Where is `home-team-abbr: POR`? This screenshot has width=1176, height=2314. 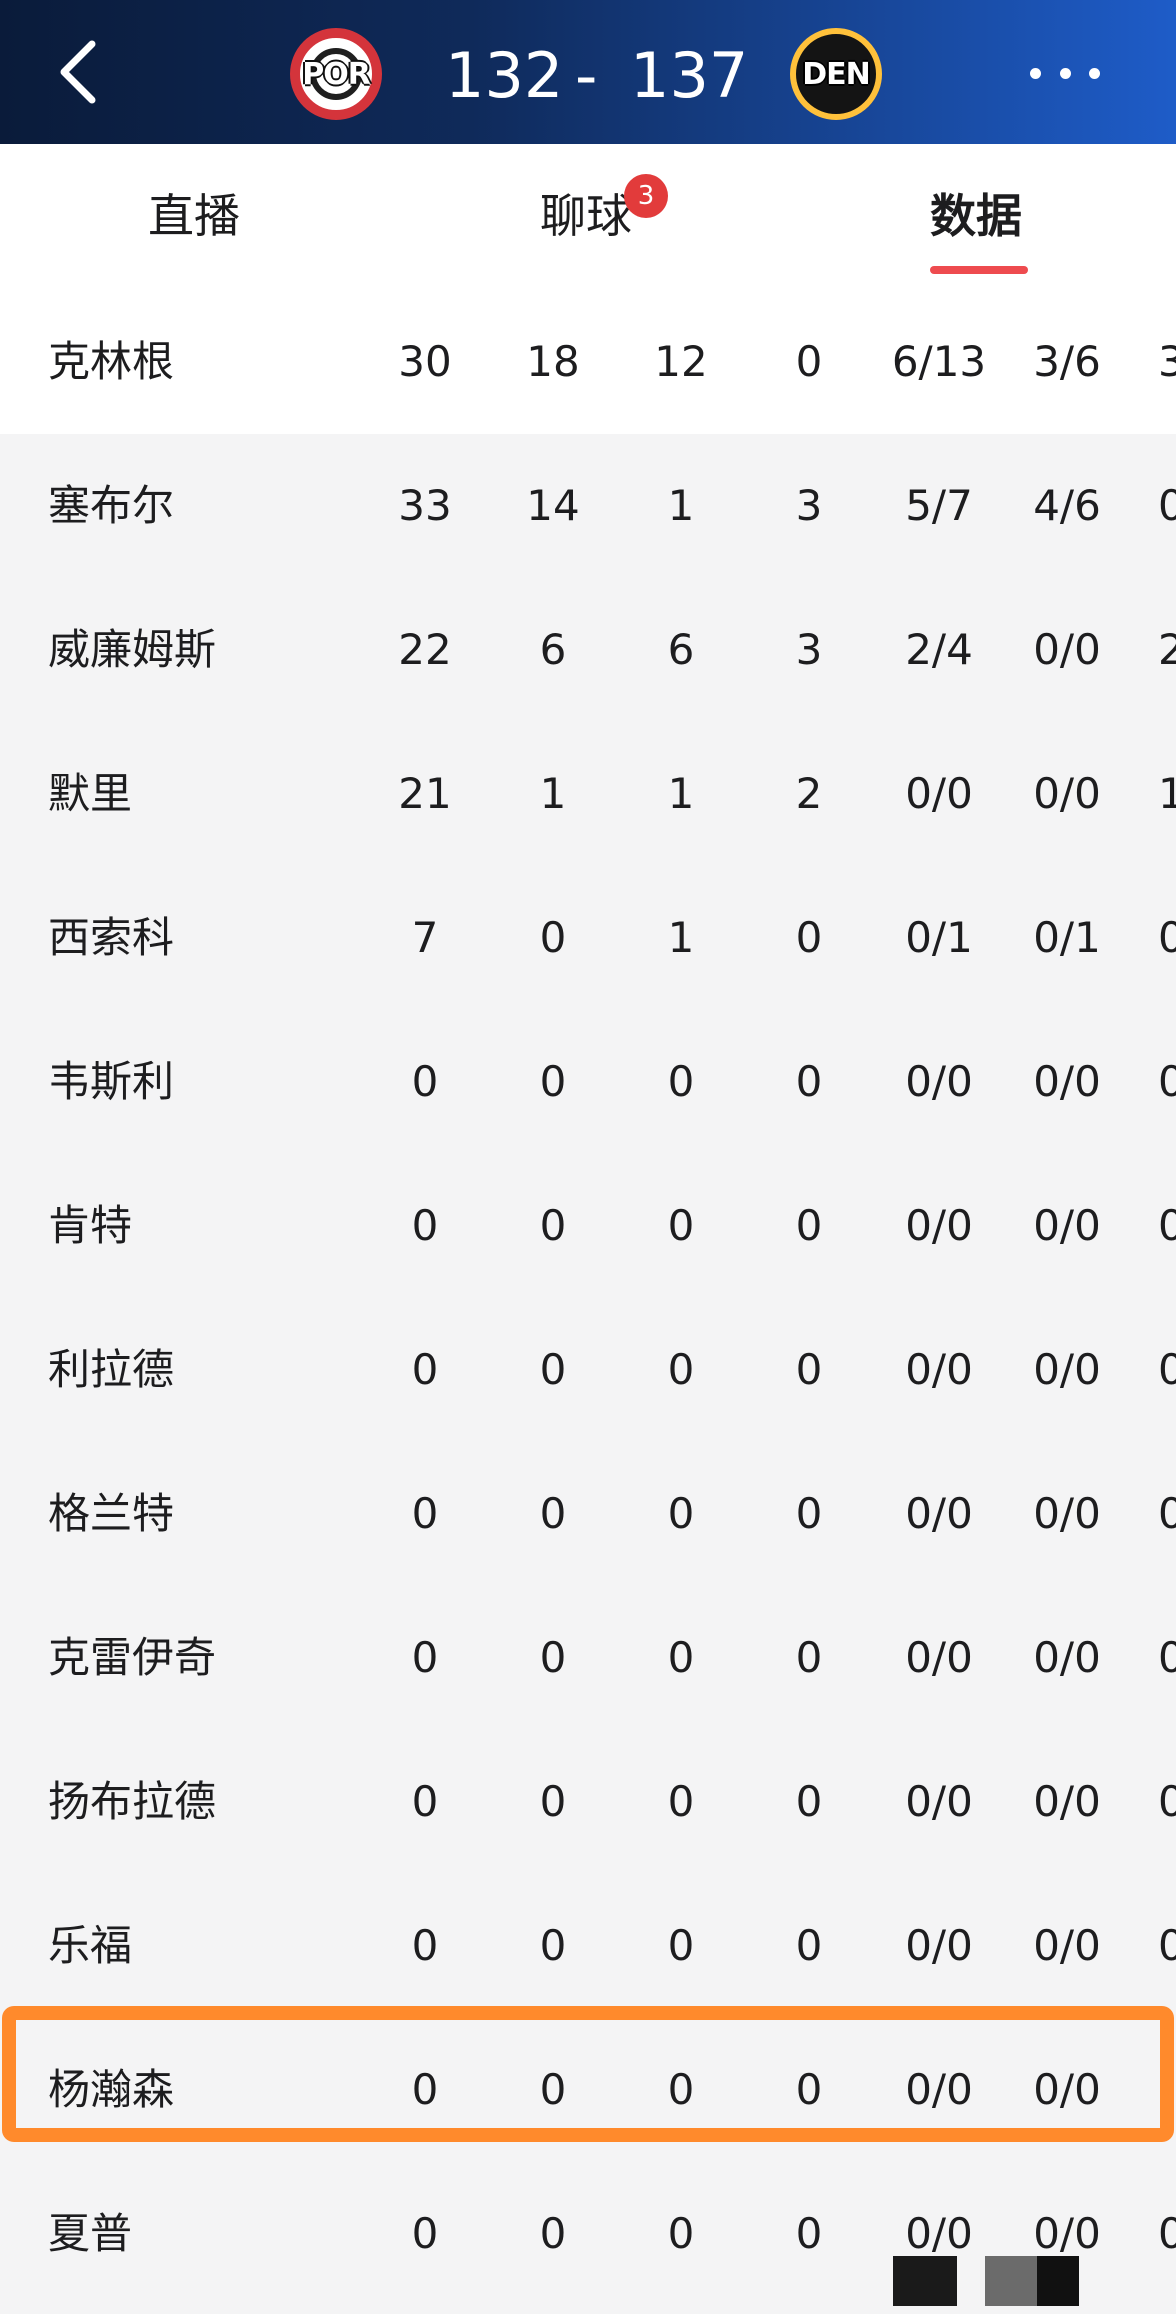 home-team-abbr: POR is located at coordinates (336, 74).